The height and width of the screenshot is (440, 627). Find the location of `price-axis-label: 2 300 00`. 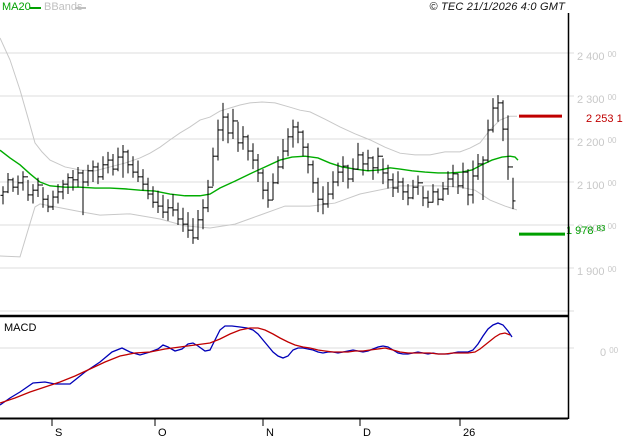

price-axis-label: 2 300 00 is located at coordinates (597, 99).